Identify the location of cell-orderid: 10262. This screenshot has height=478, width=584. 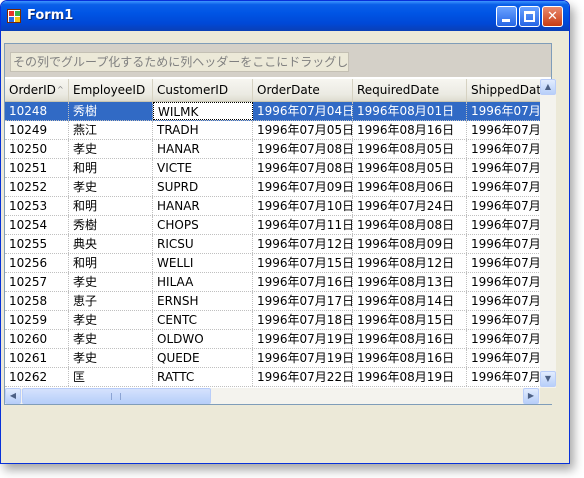
(37, 377).